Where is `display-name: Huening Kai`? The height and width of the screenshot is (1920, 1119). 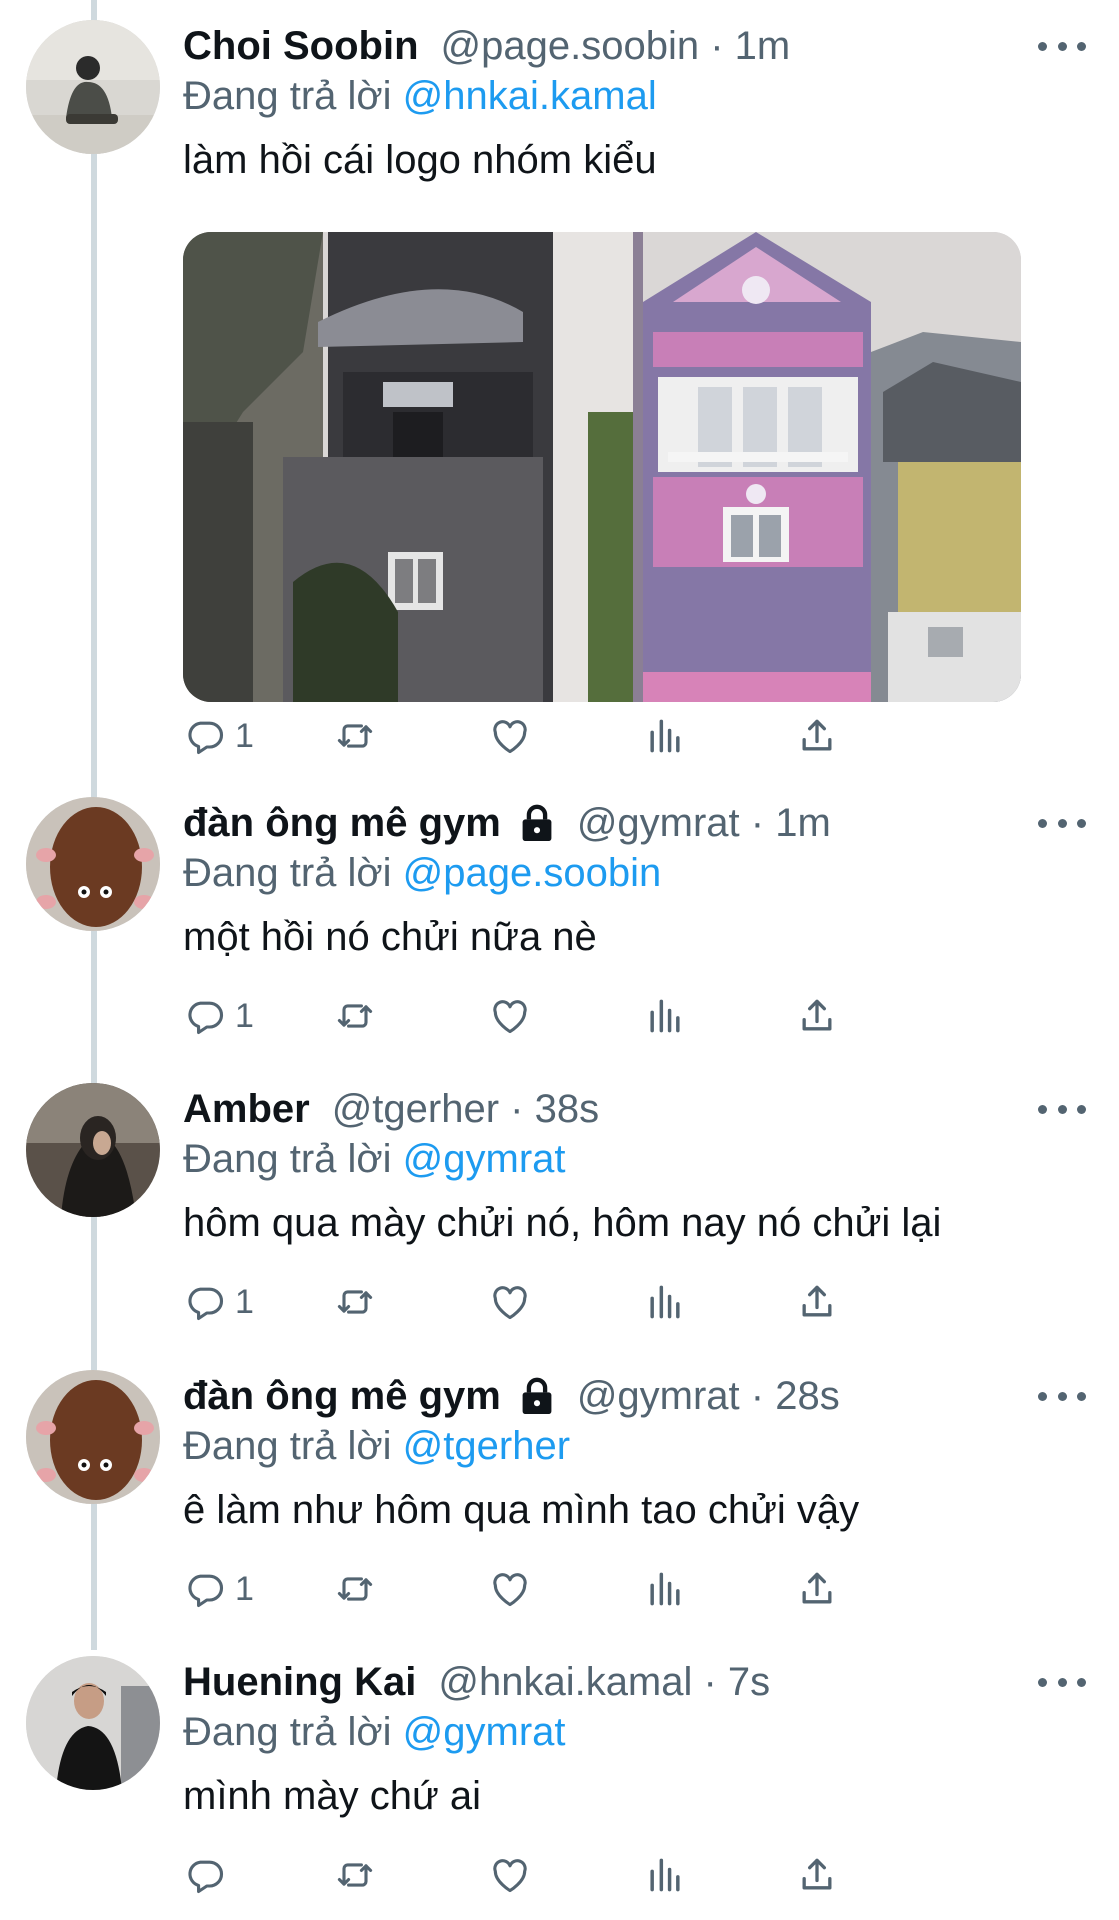
display-name: Huening Kai is located at coordinates (299, 1682).